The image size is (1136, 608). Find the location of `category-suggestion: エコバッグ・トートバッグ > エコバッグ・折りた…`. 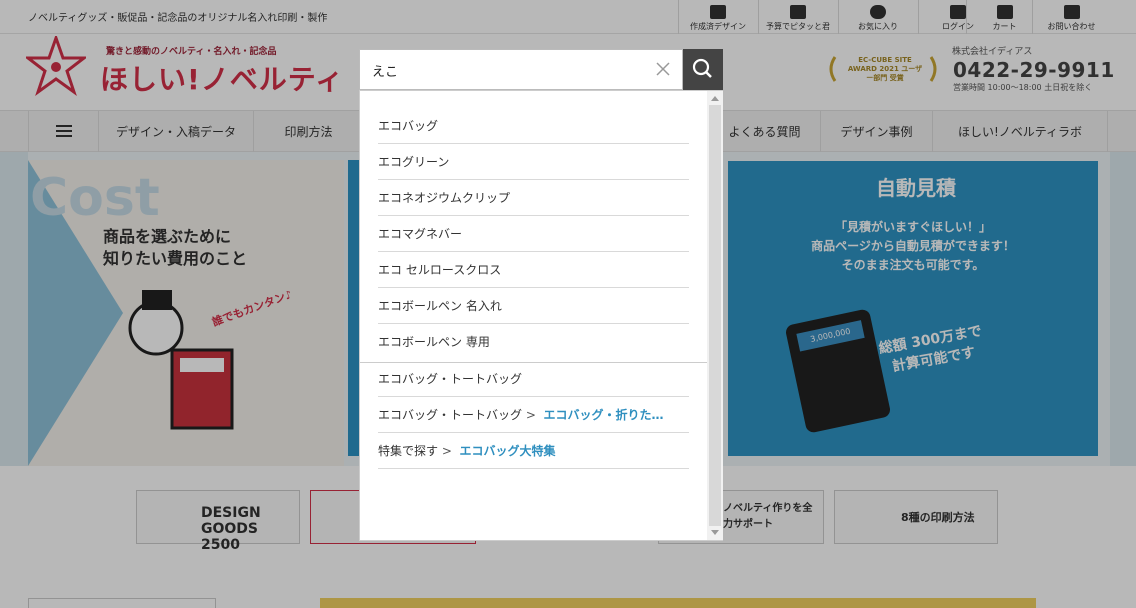

category-suggestion: エコバッグ・トートバッグ > エコバッグ・折りた… is located at coordinates (533, 415).